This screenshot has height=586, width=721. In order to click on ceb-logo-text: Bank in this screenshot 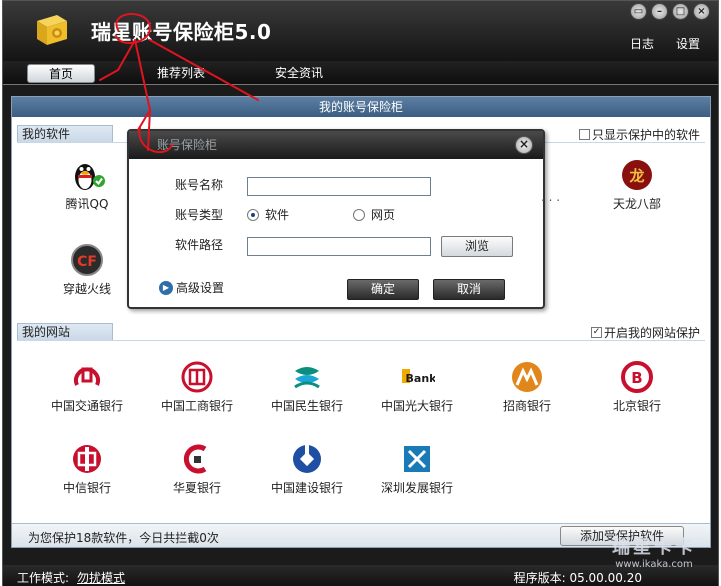, I will do `click(420, 378)`.